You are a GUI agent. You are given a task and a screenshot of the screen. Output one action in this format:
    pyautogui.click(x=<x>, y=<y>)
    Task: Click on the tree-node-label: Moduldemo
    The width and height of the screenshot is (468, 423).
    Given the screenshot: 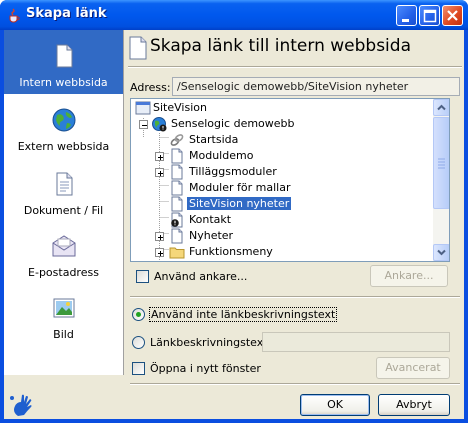 What is the action you would take?
    pyautogui.click(x=221, y=155)
    